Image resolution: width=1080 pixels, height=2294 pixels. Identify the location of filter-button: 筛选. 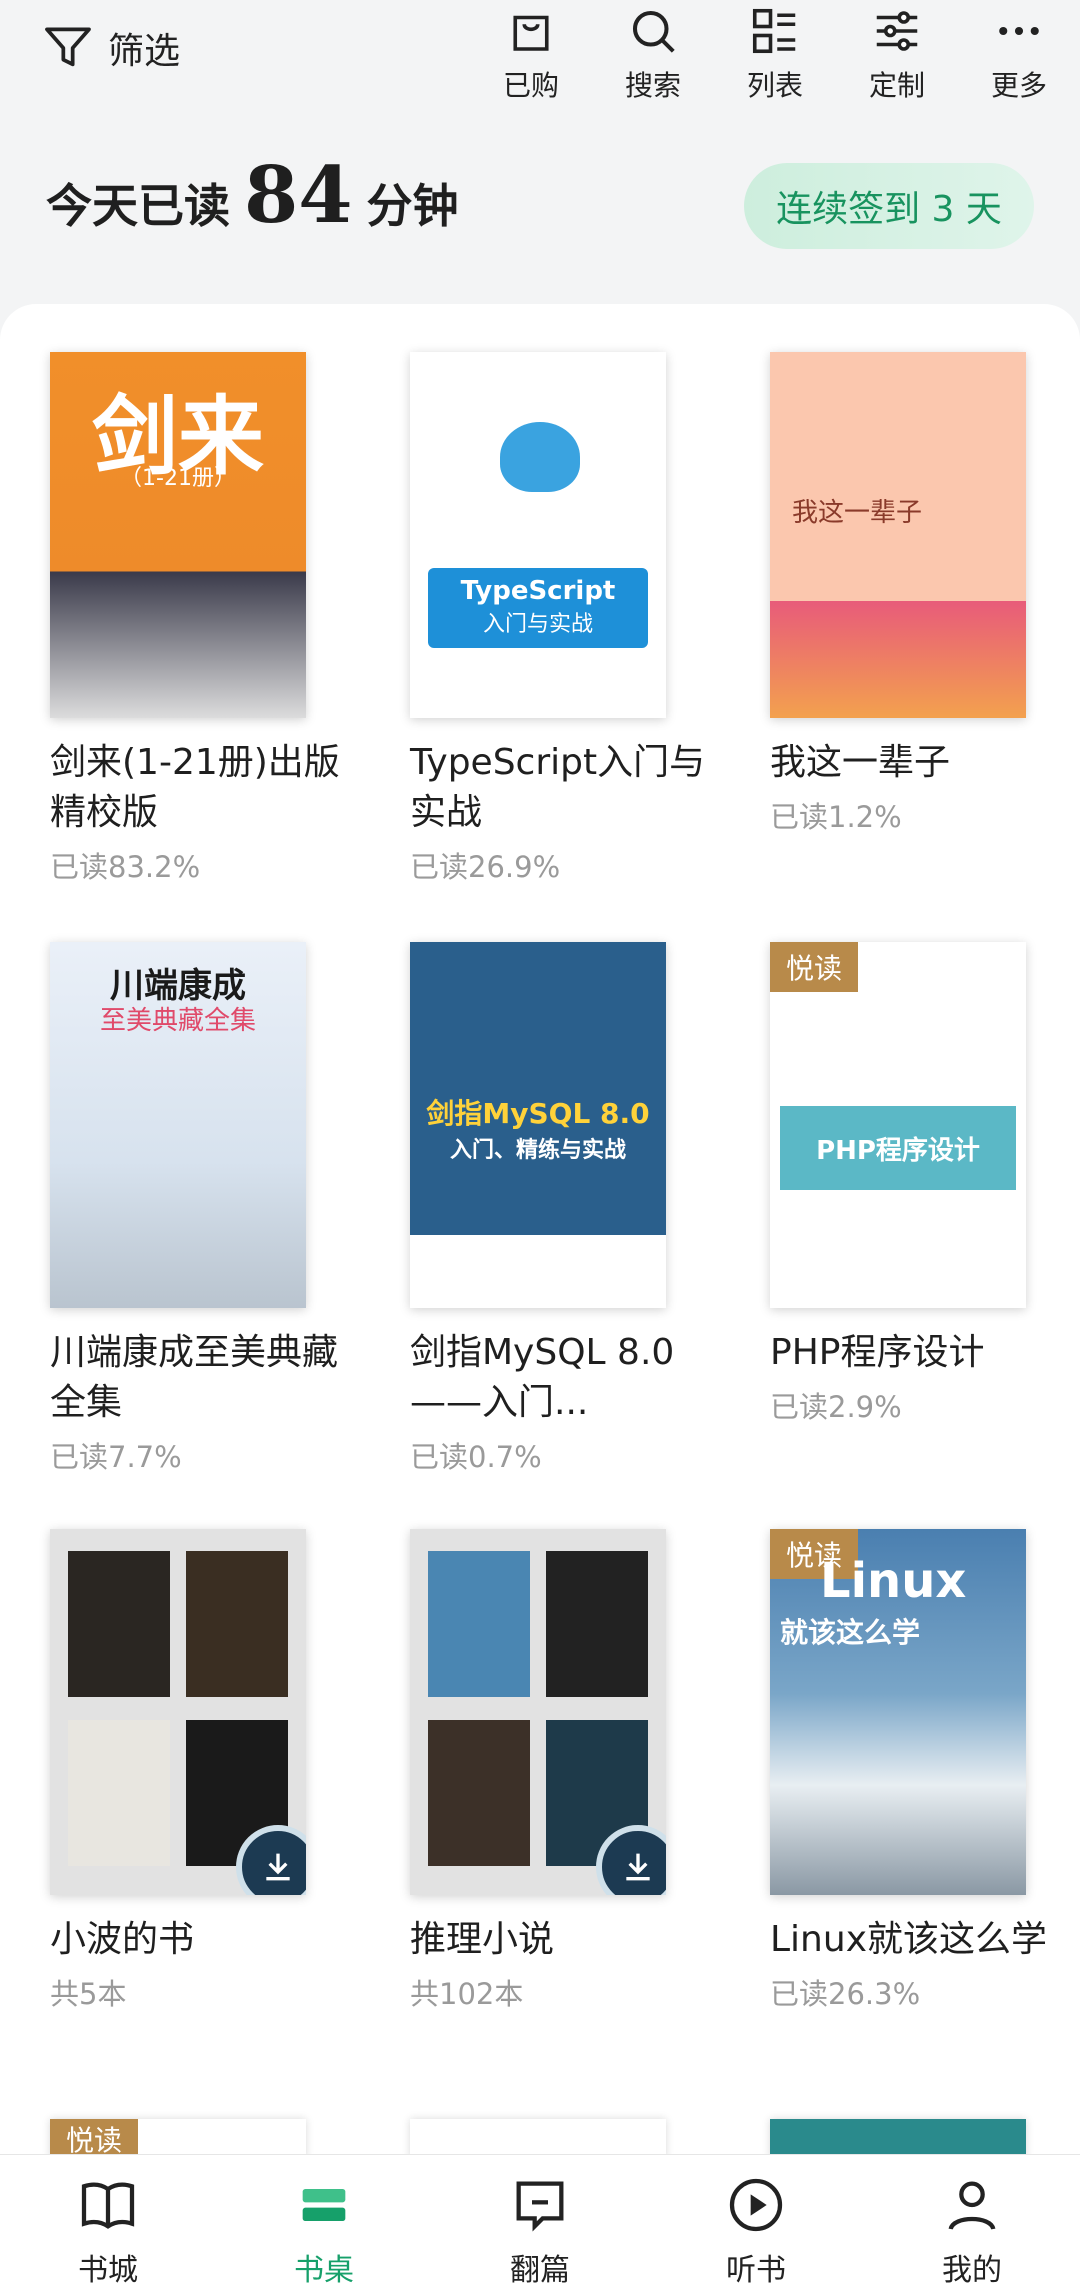
(110, 48).